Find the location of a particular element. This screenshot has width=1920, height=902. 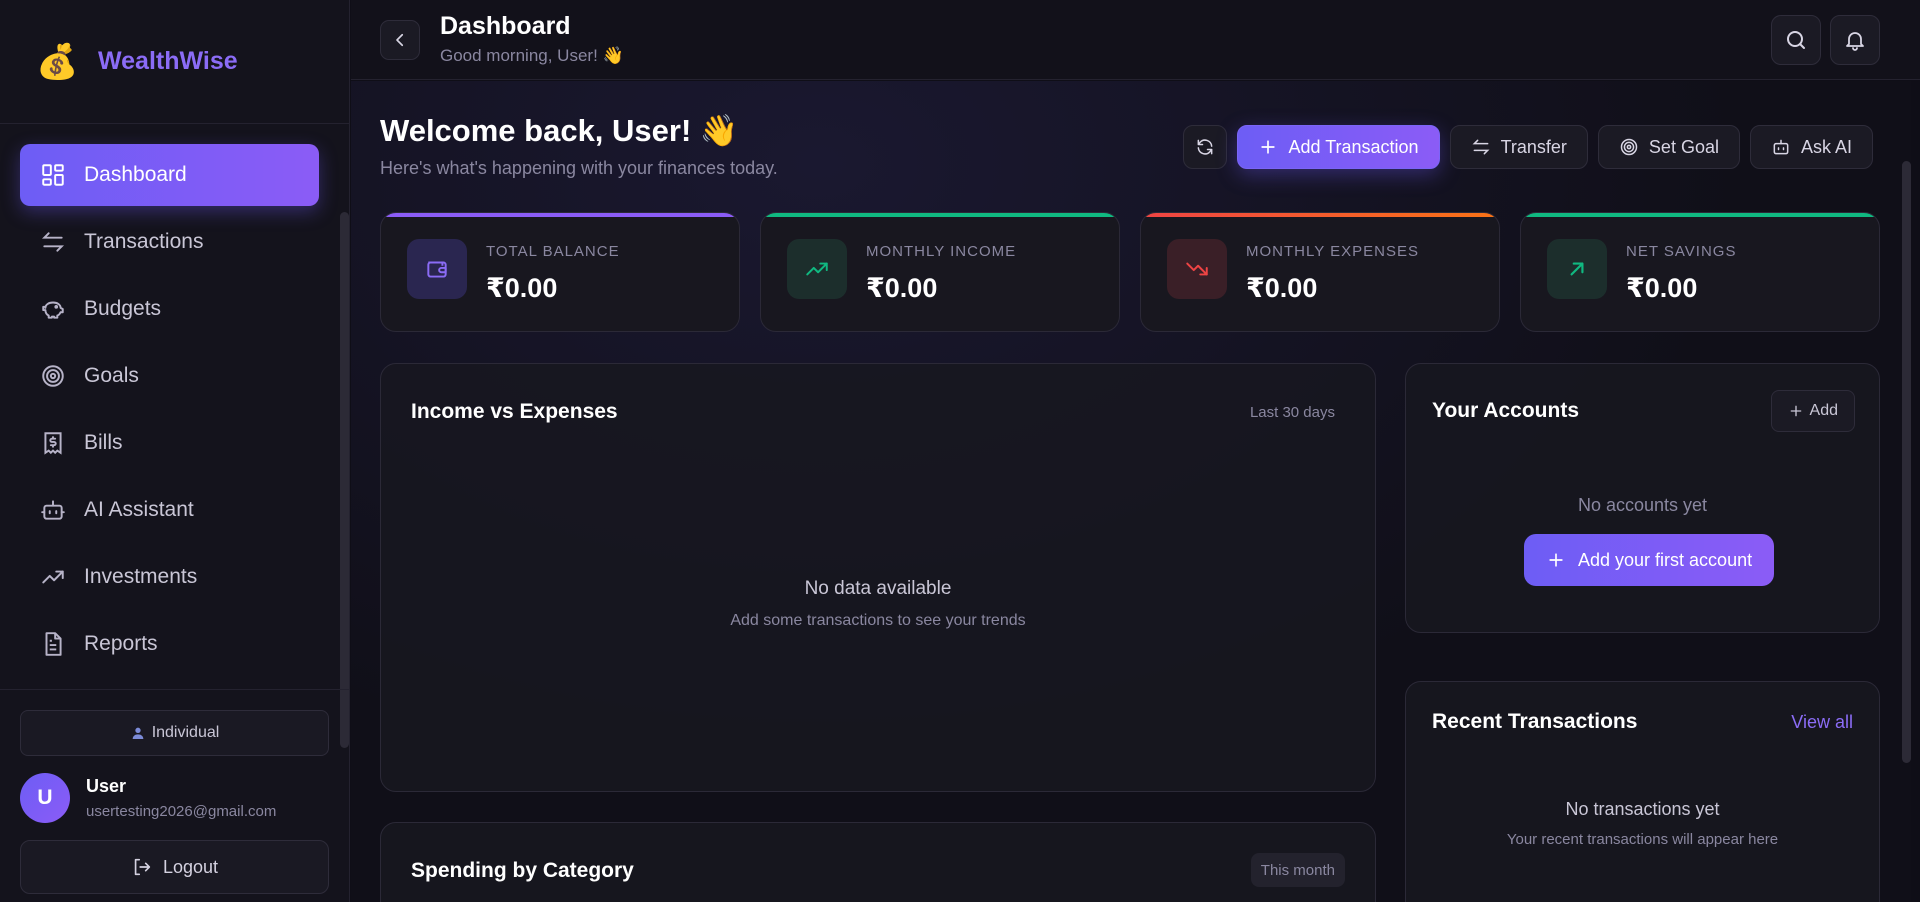

transfer-button: Transfer is located at coordinates (1518, 147).